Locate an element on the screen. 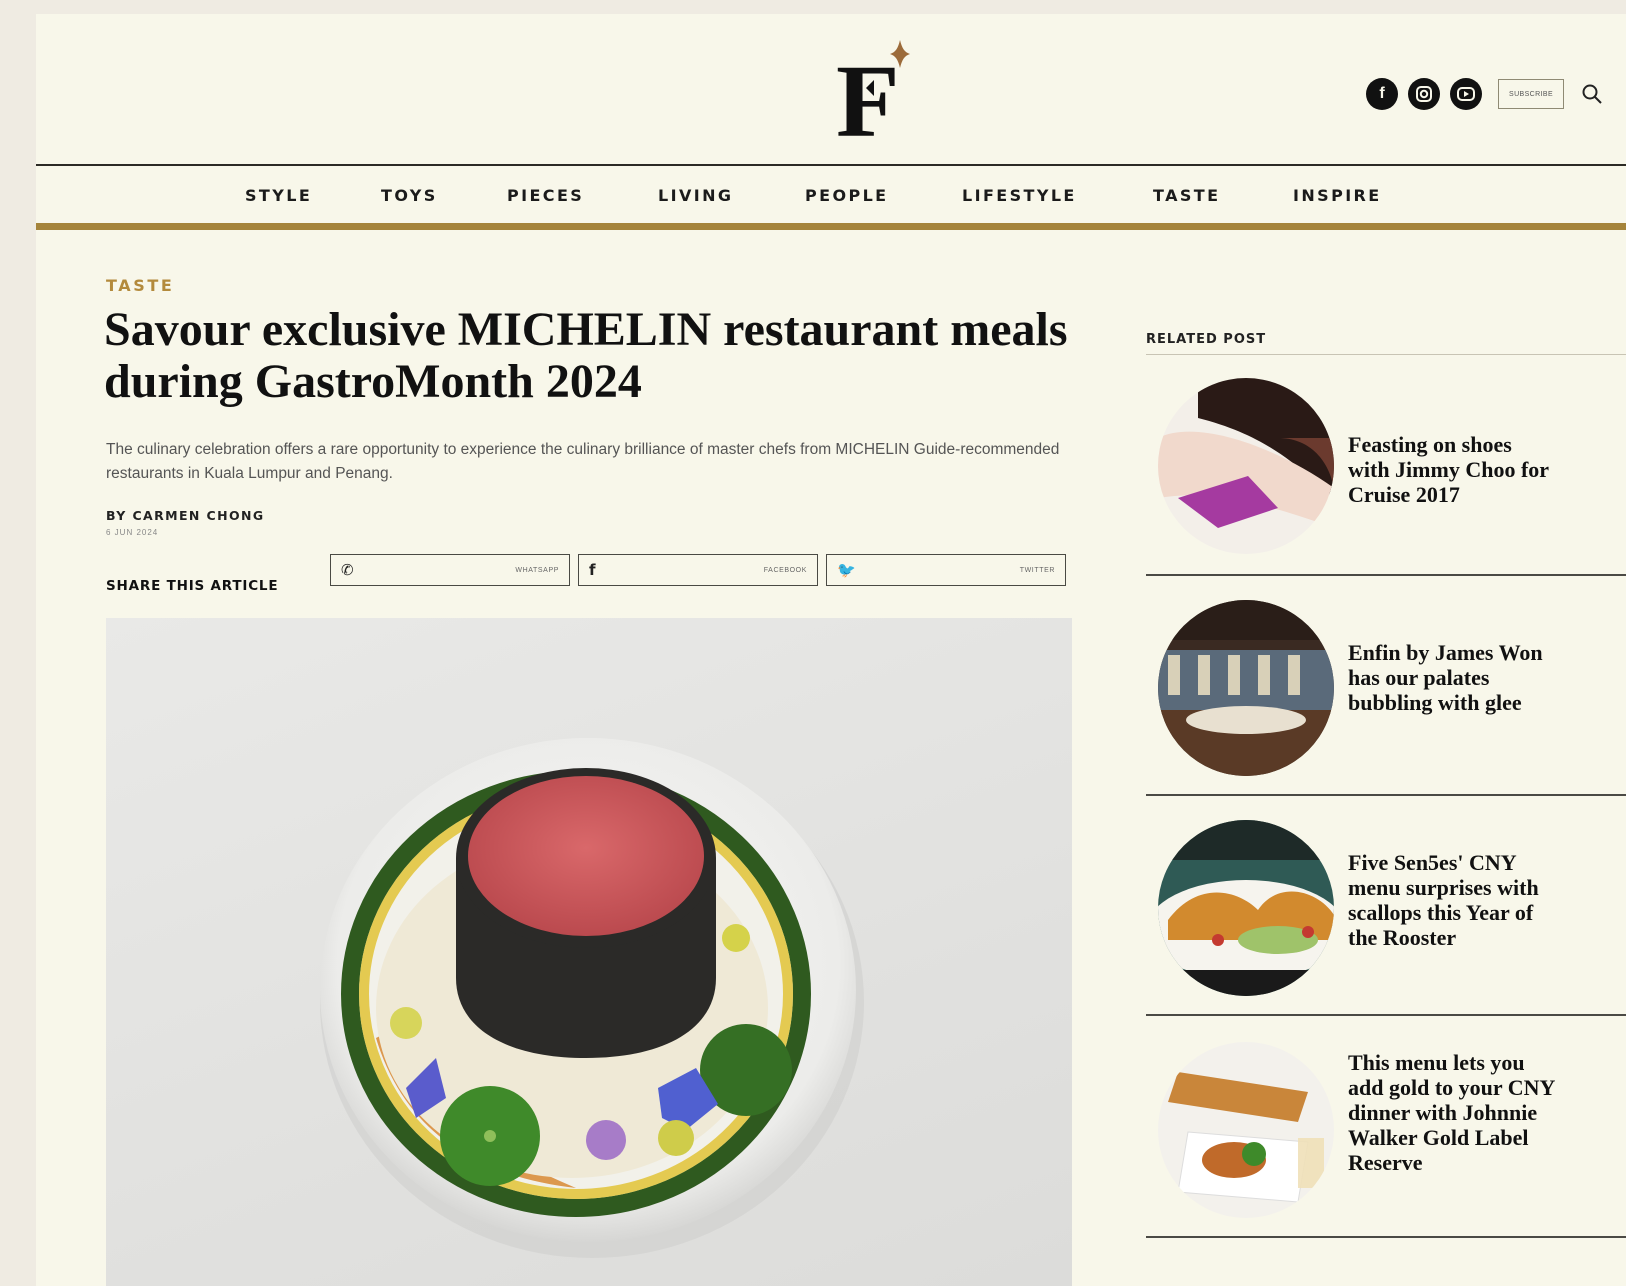 This screenshot has width=1626, height=1286. brand-logo: F is located at coordinates (883, 92).